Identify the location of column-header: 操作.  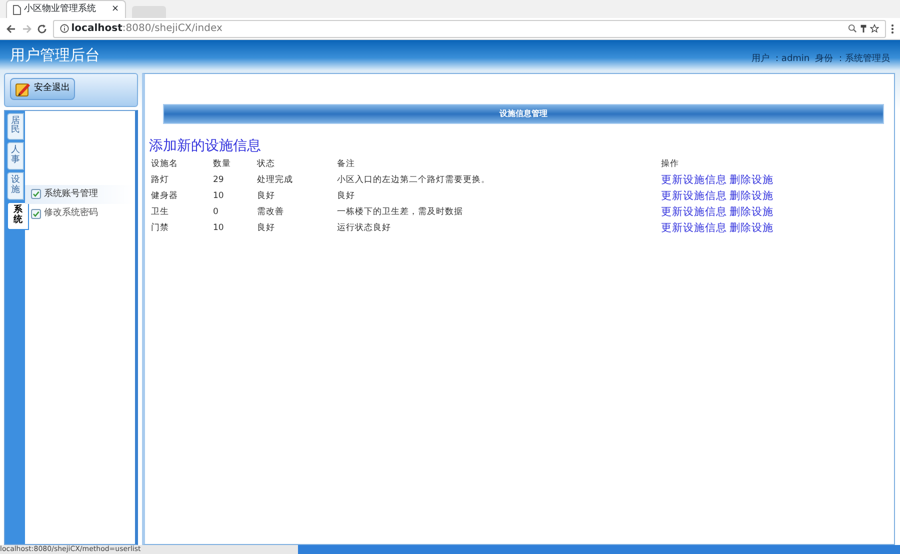
(670, 165).